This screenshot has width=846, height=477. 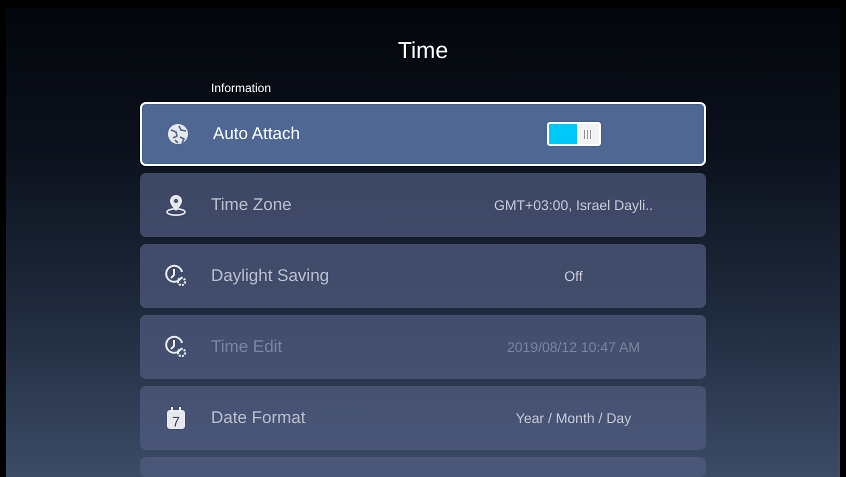 I want to click on row-label: Auto Attach, so click(x=257, y=134).